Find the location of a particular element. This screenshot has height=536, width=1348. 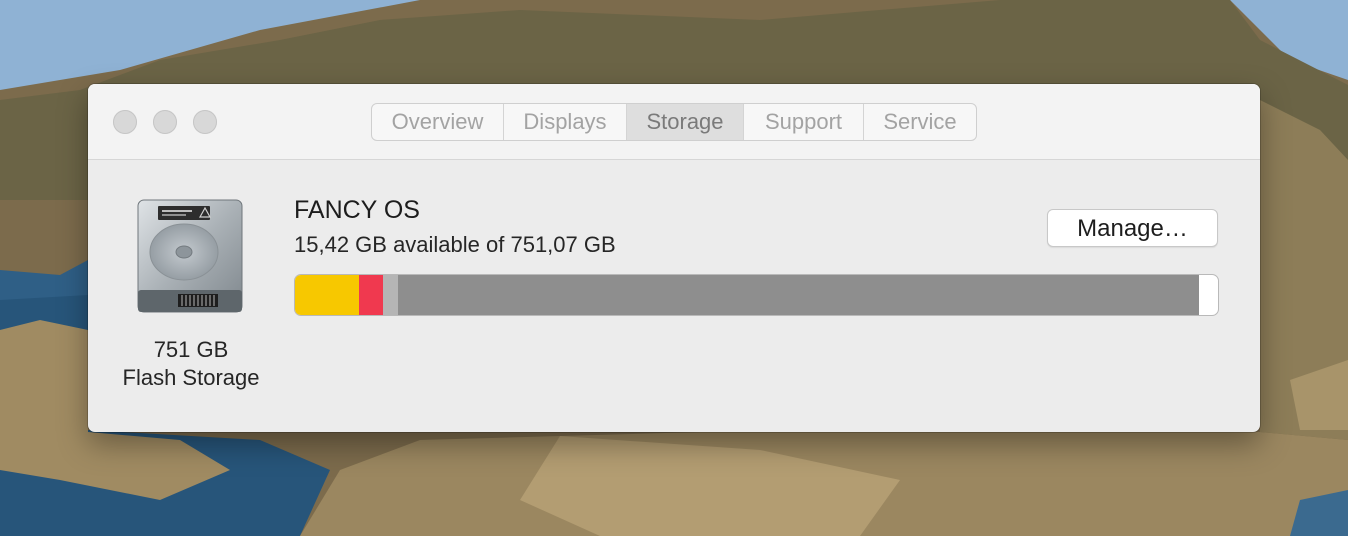

close-button is located at coordinates (125, 122).